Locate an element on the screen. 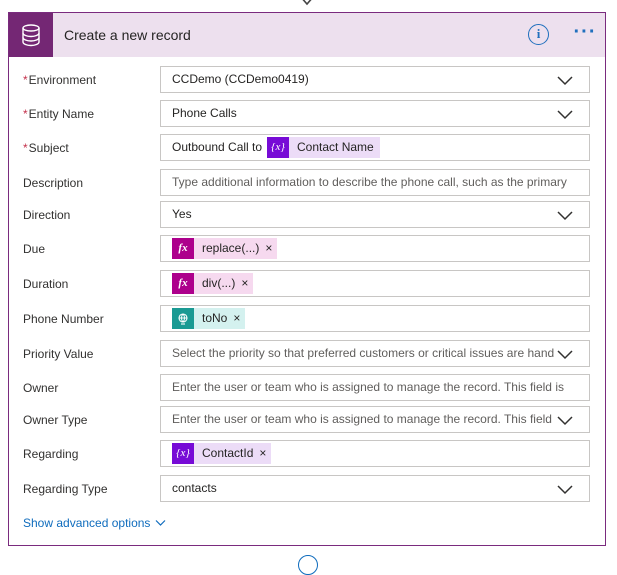 The image size is (617, 575). phone-number-label: Phone Number is located at coordinates (63, 319).